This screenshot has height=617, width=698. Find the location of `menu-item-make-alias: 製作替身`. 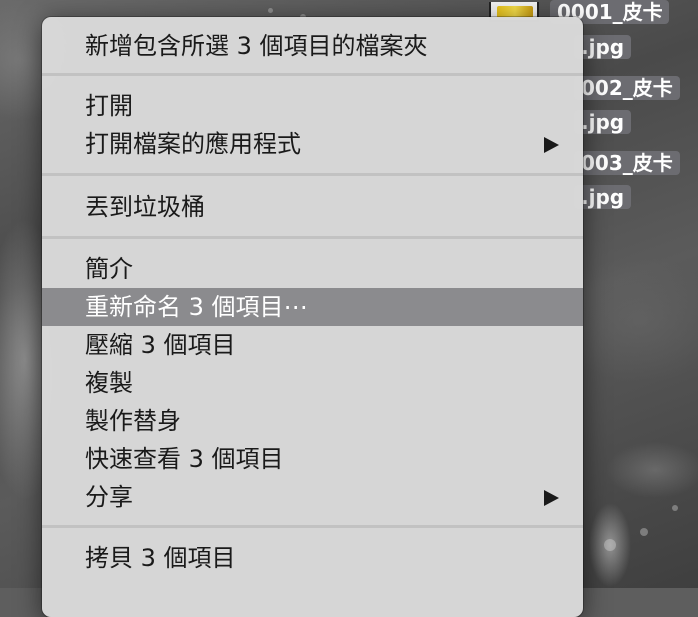

menu-item-make-alias: 製作替身 is located at coordinates (312, 421).